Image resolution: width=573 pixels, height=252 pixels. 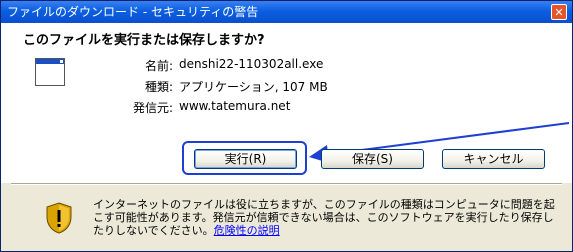 I want to click on type-label: 種類:, so click(x=158, y=87).